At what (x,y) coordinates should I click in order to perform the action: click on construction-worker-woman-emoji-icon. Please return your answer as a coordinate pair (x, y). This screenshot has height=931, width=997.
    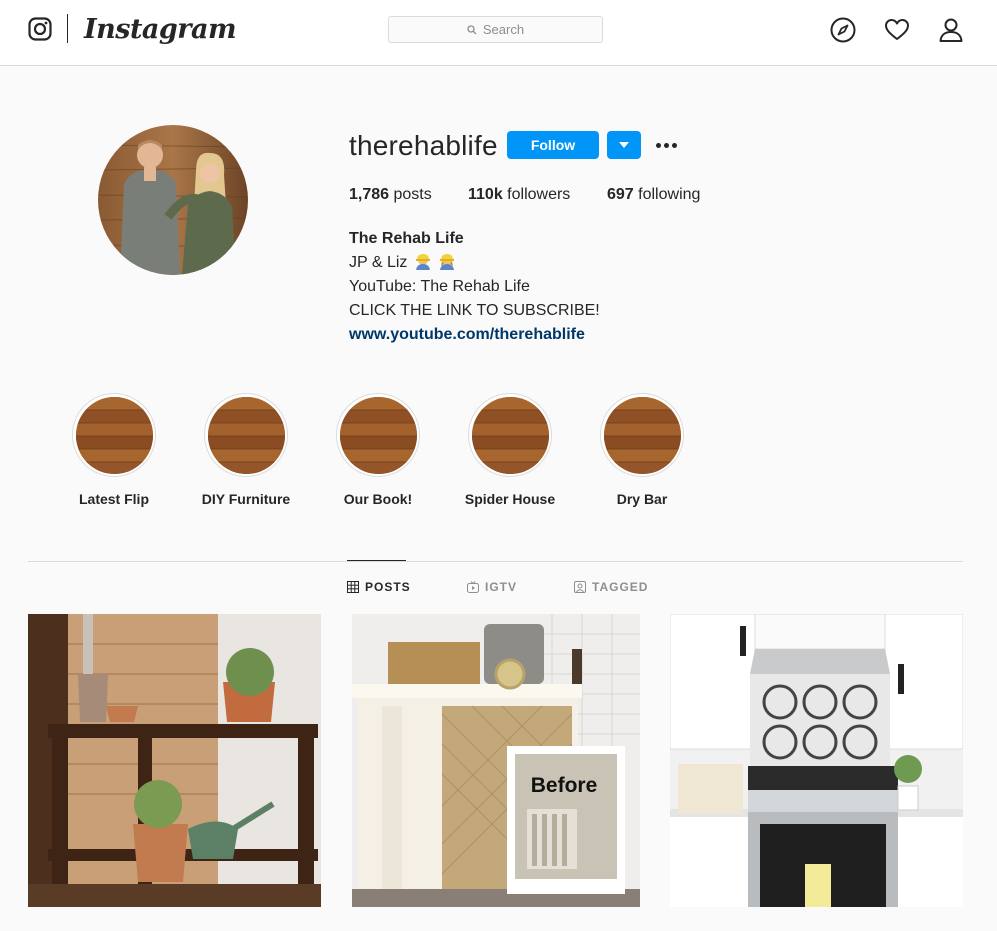
    Looking at the image, I should click on (447, 262).